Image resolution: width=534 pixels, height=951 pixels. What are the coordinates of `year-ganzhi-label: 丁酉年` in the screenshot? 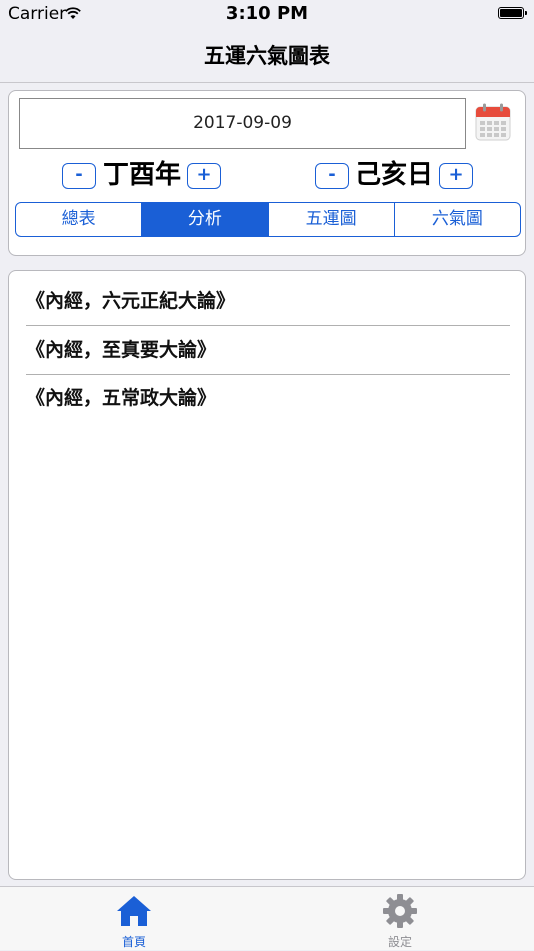 It's located at (142, 175).